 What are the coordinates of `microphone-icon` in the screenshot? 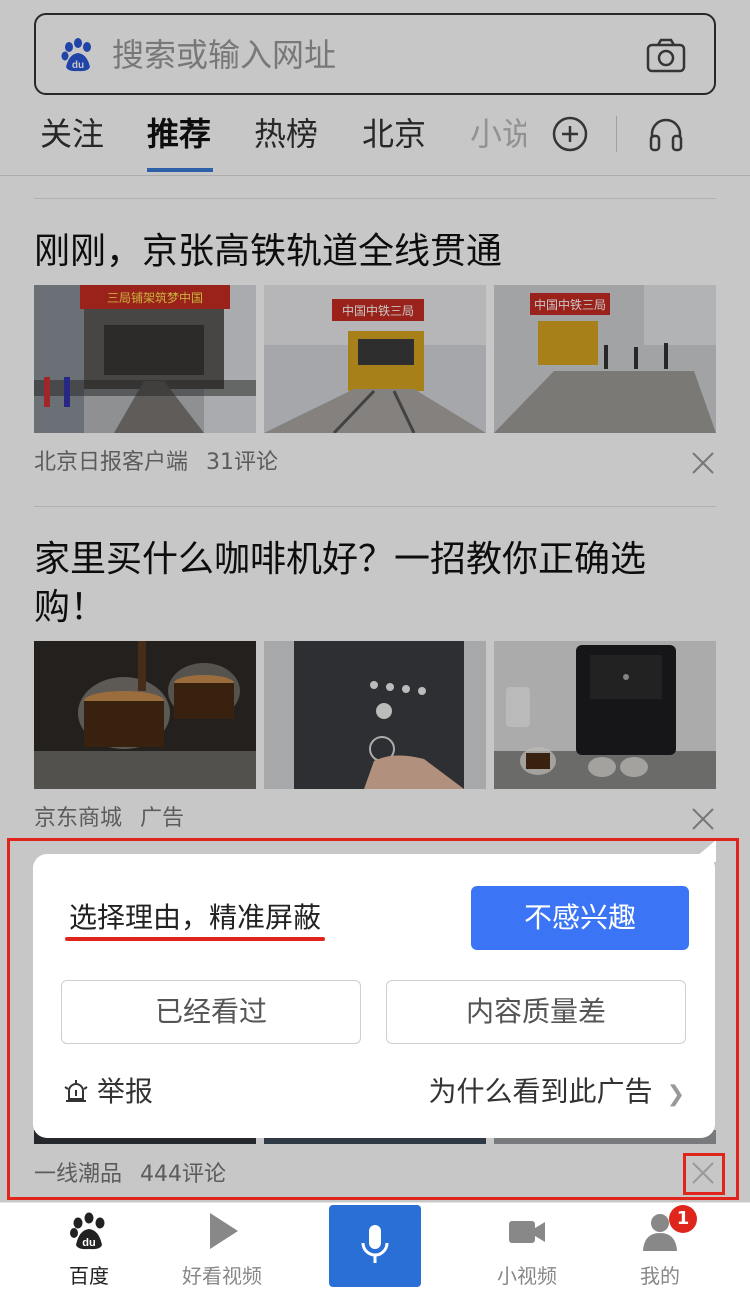 It's located at (375, 1244).